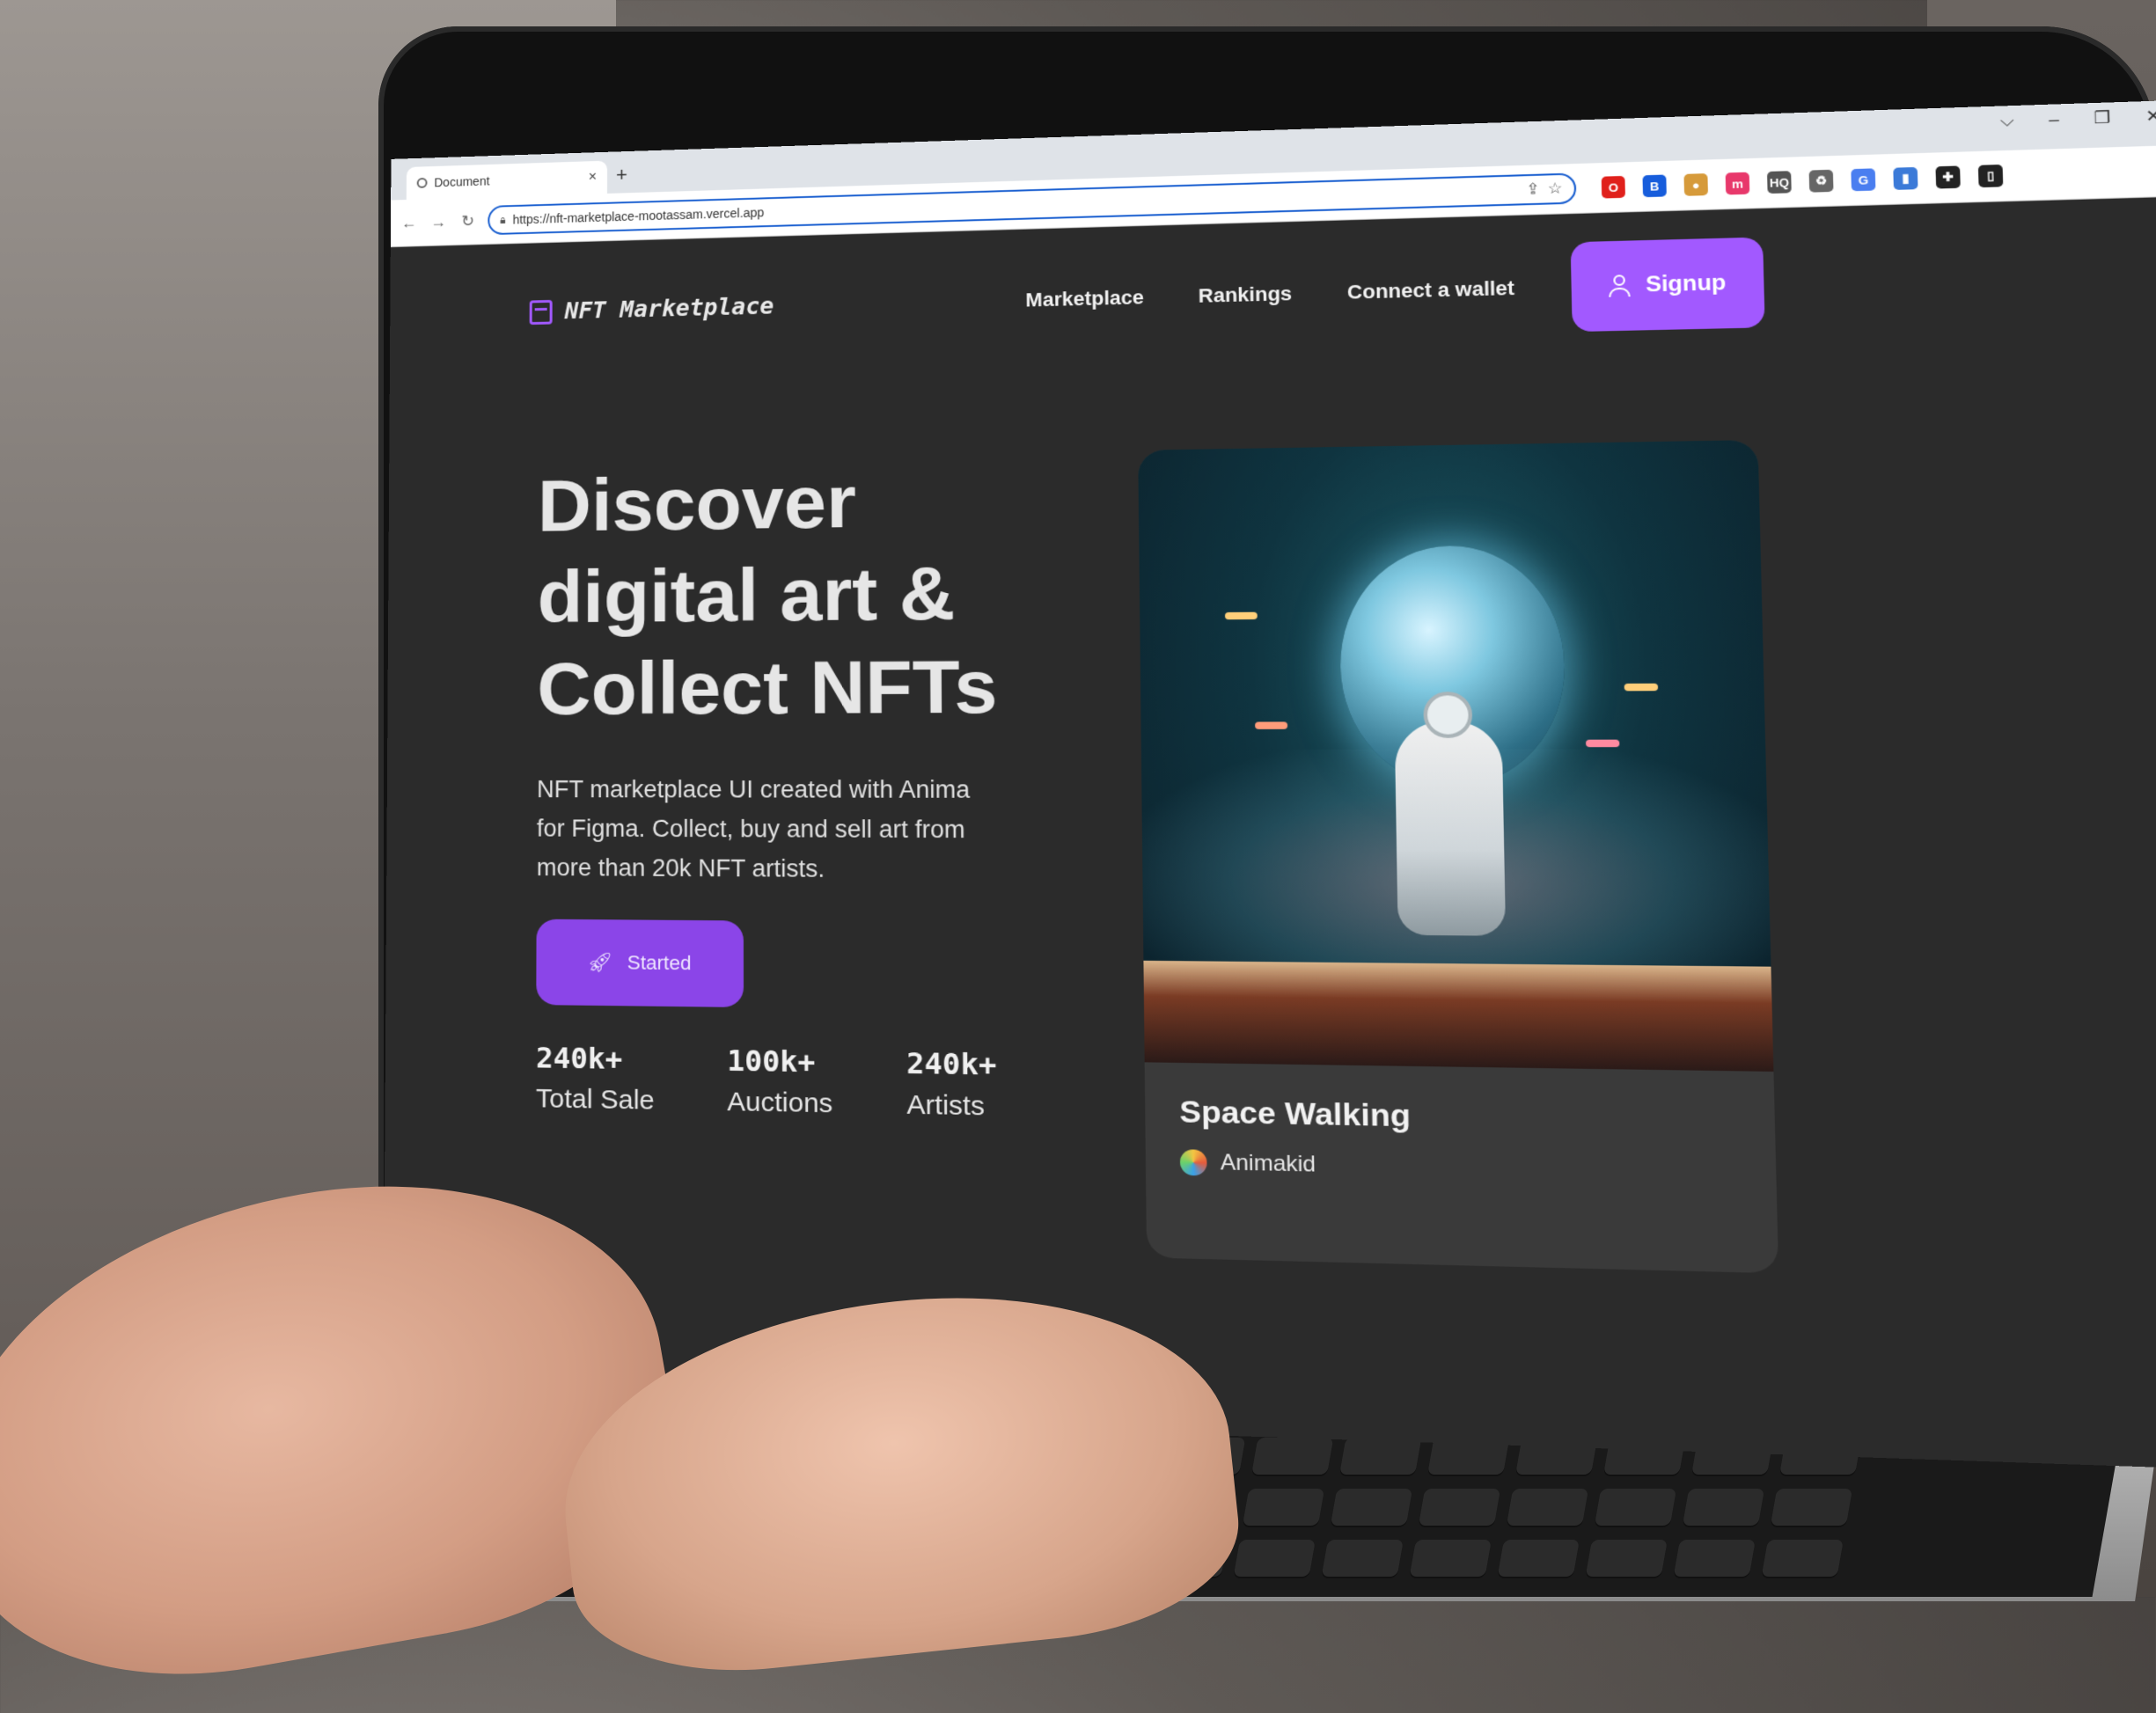  Describe the element at coordinates (601, 963) in the screenshot. I see `rocket-icon: 🚀︎` at that location.